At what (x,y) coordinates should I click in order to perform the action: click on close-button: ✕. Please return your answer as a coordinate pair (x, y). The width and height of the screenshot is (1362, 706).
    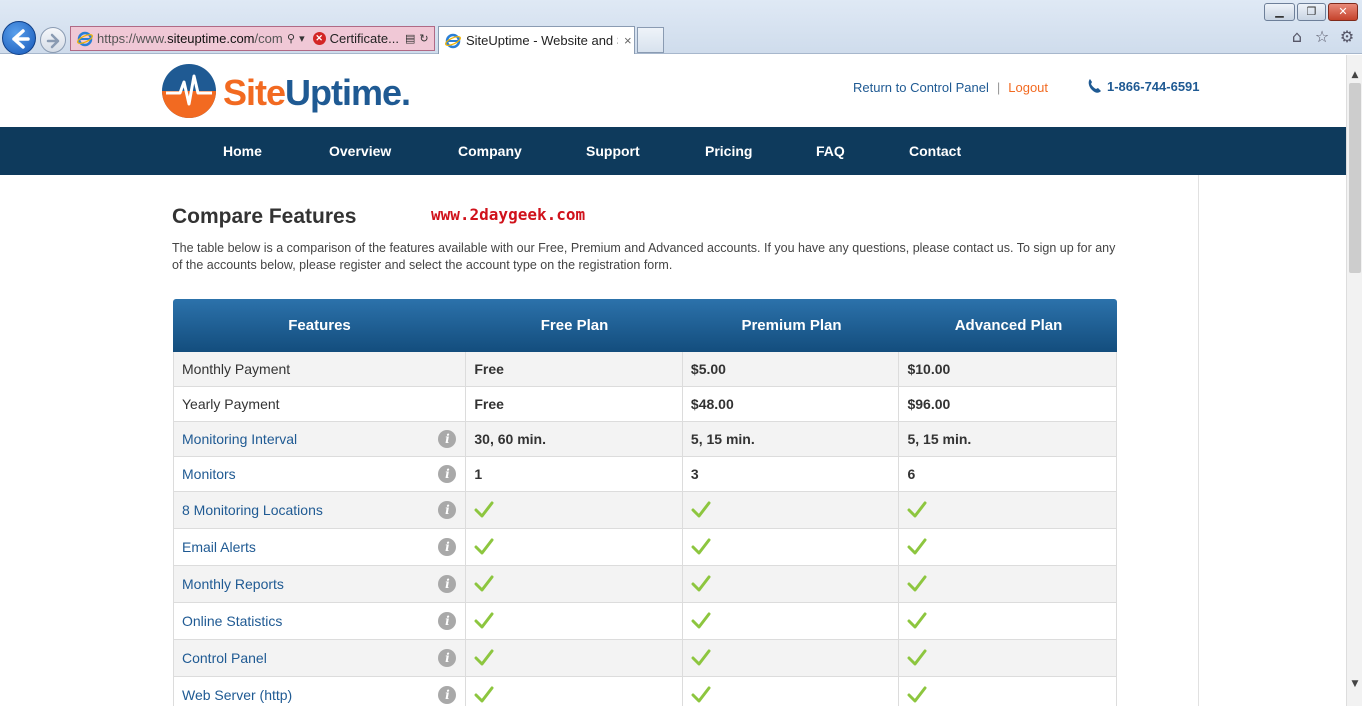
    Looking at the image, I should click on (1343, 12).